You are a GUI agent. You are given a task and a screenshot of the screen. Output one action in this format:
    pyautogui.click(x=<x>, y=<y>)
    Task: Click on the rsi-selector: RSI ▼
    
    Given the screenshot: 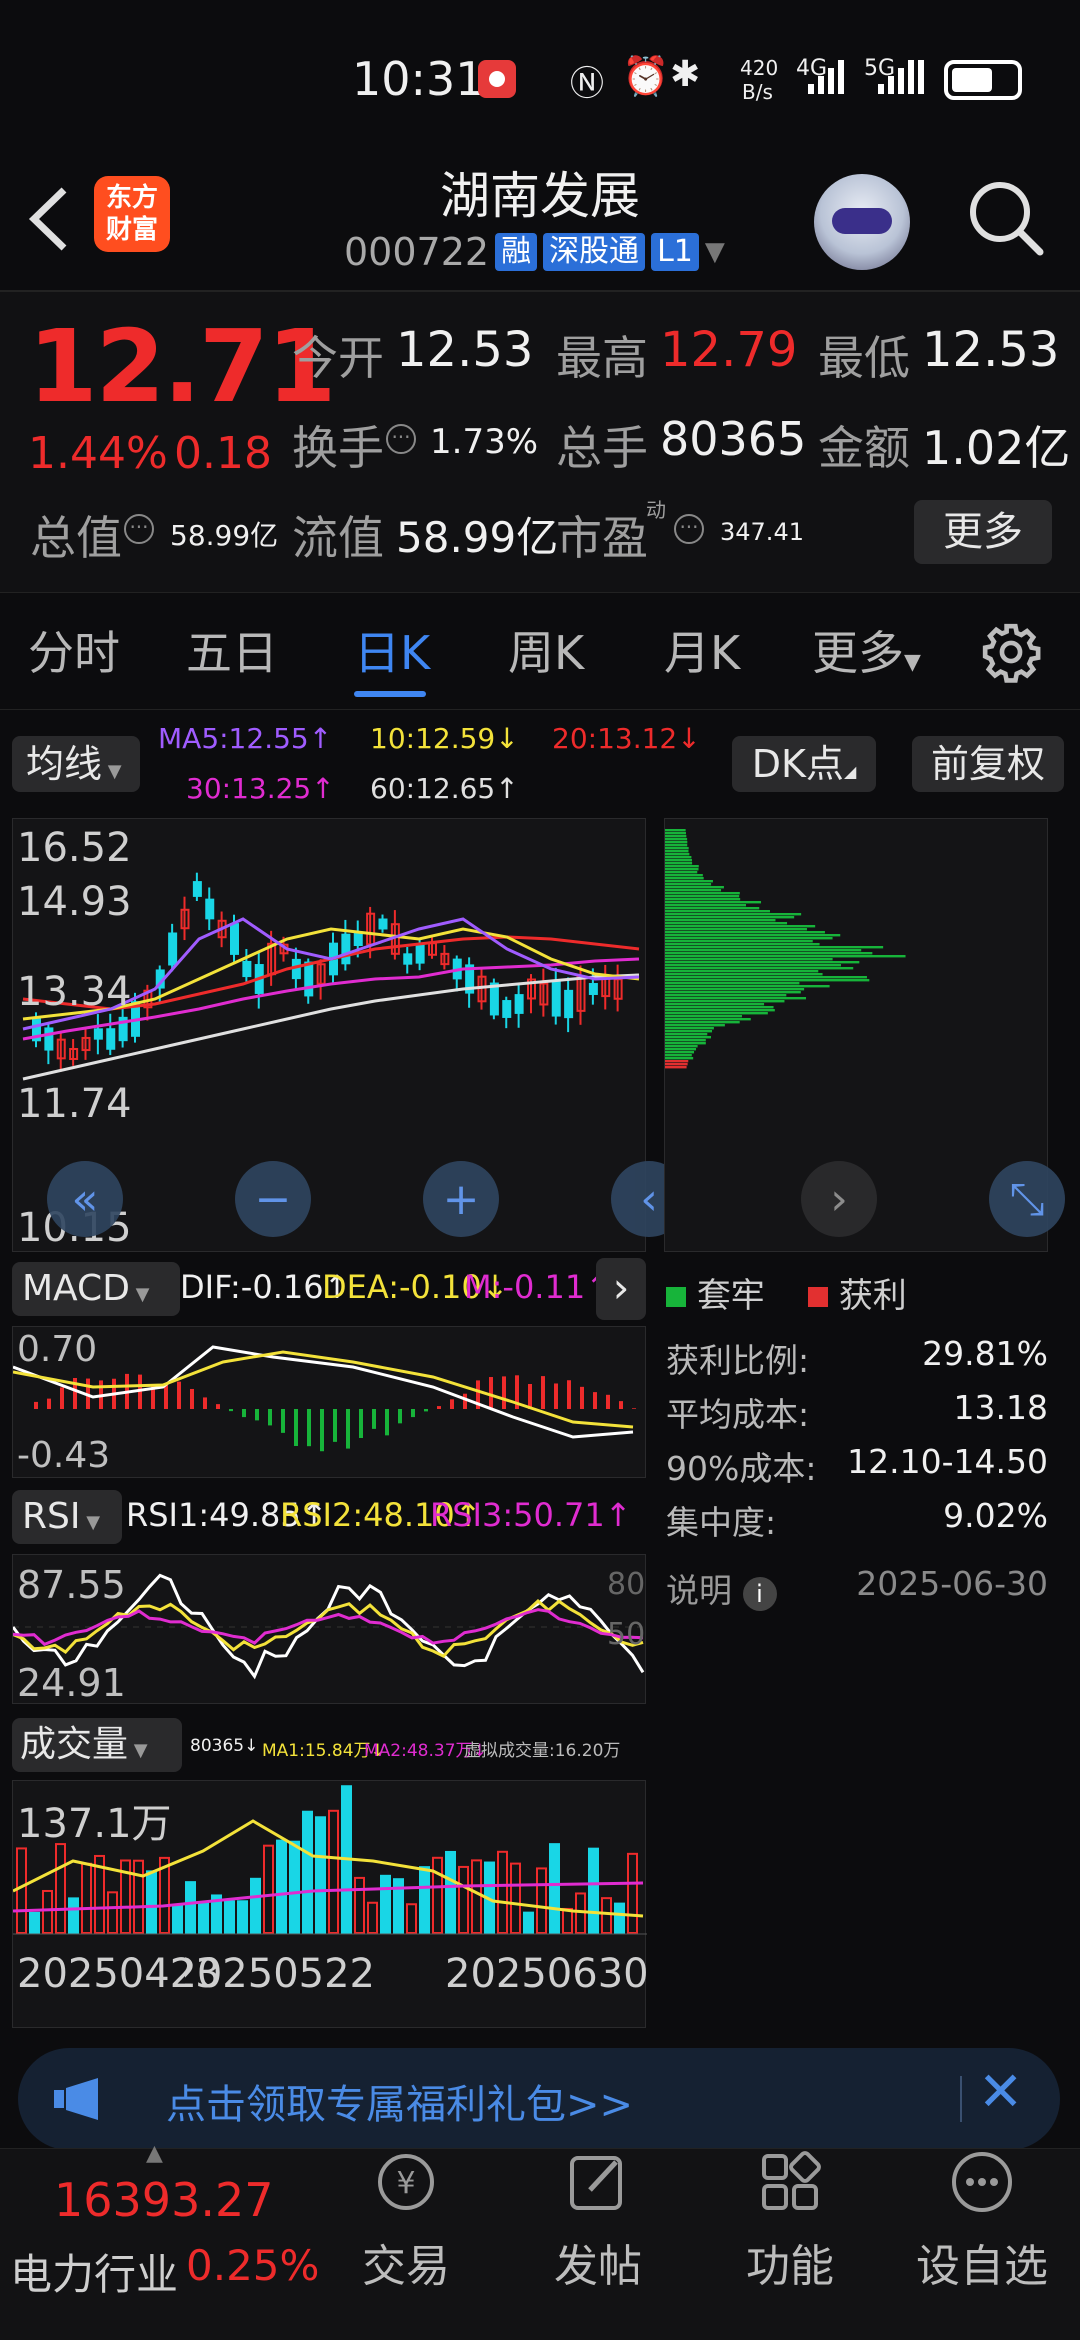 What is the action you would take?
    pyautogui.click(x=67, y=1517)
    